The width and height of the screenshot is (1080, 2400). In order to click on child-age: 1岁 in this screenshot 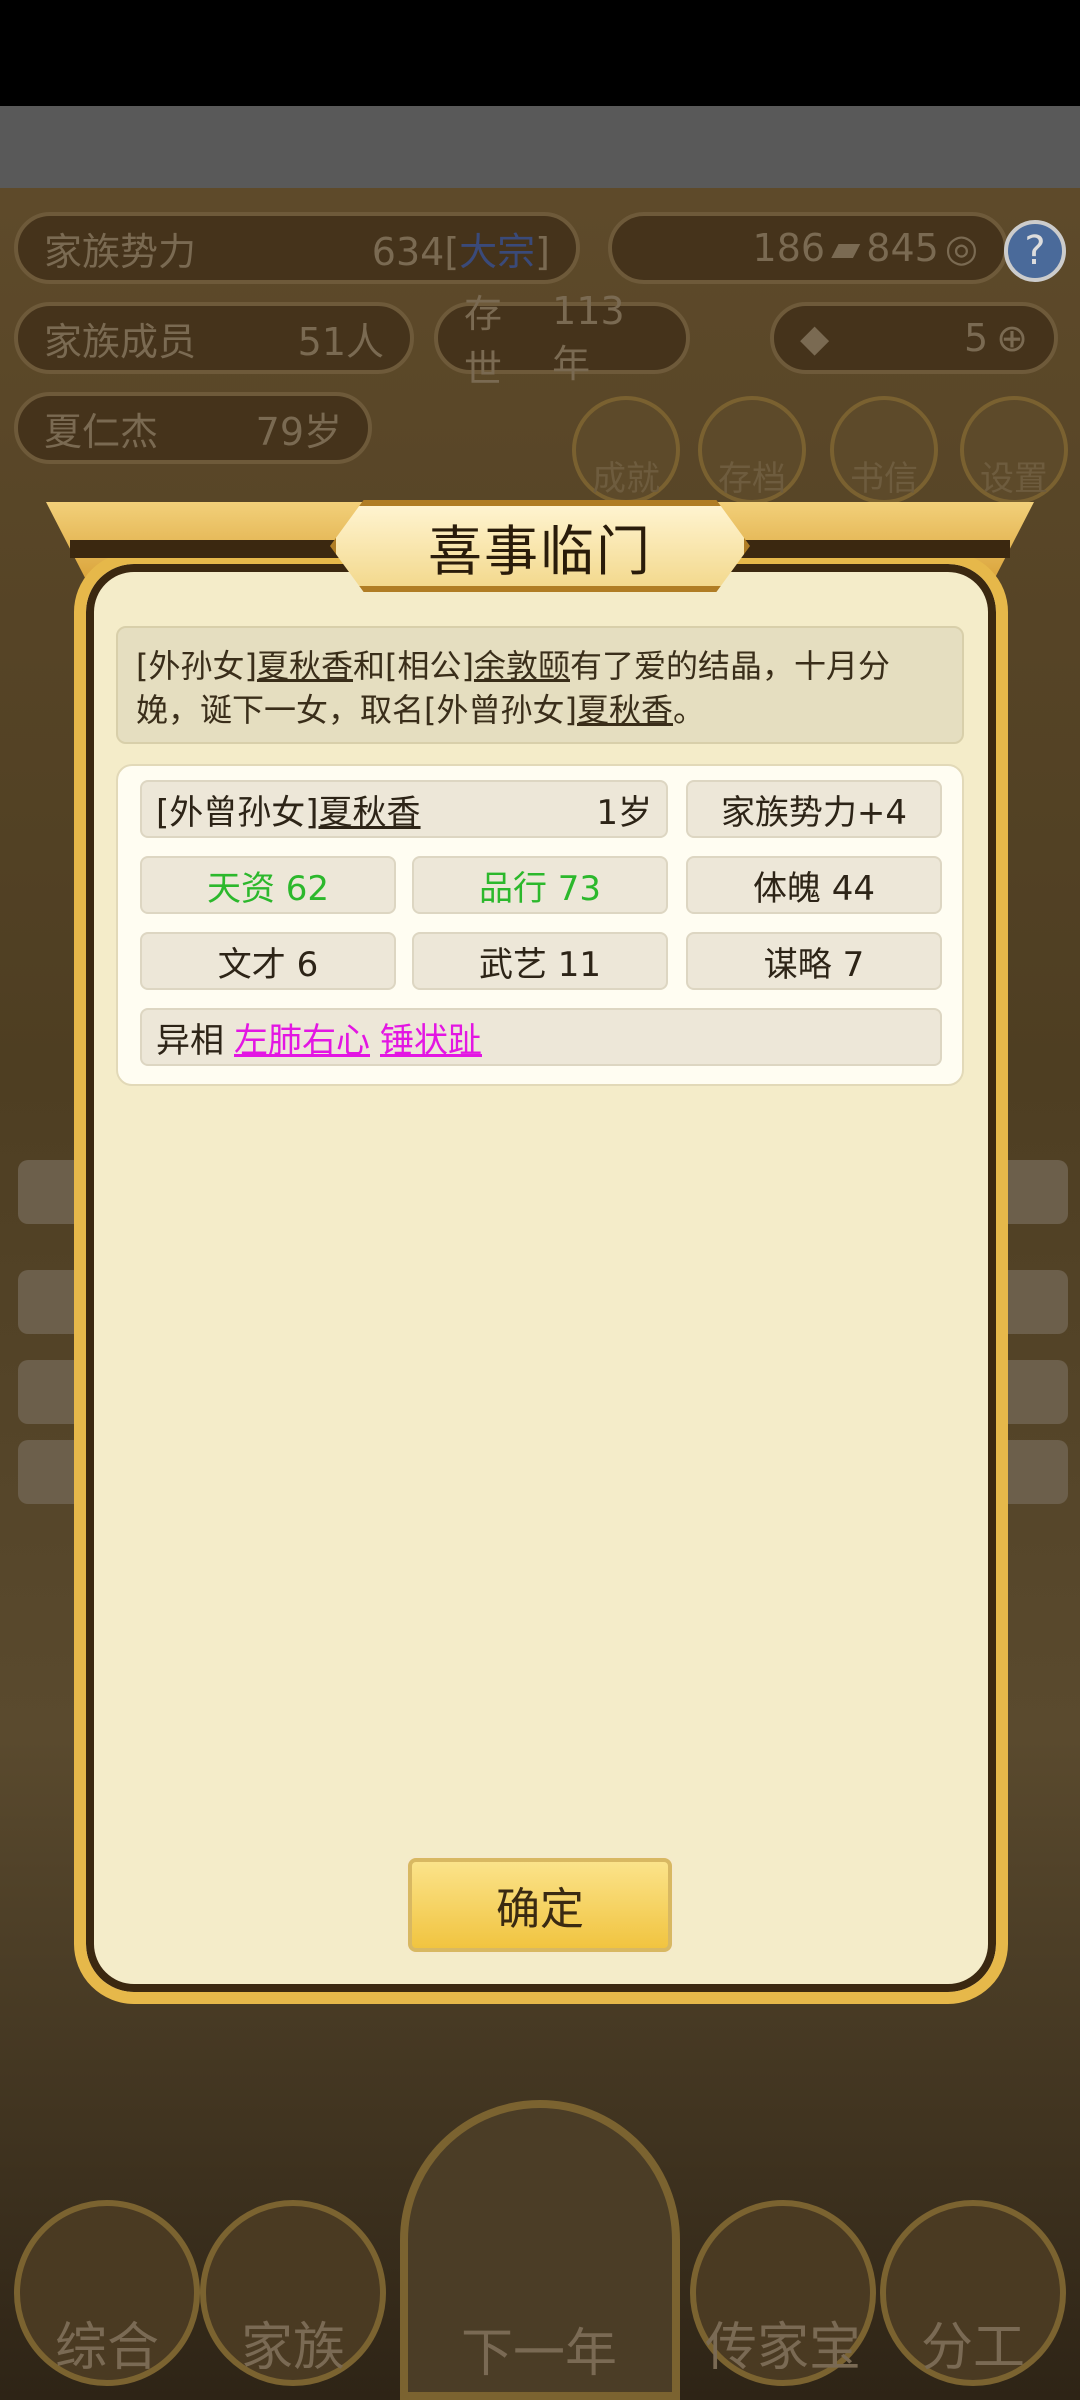, I will do `click(624, 812)`.